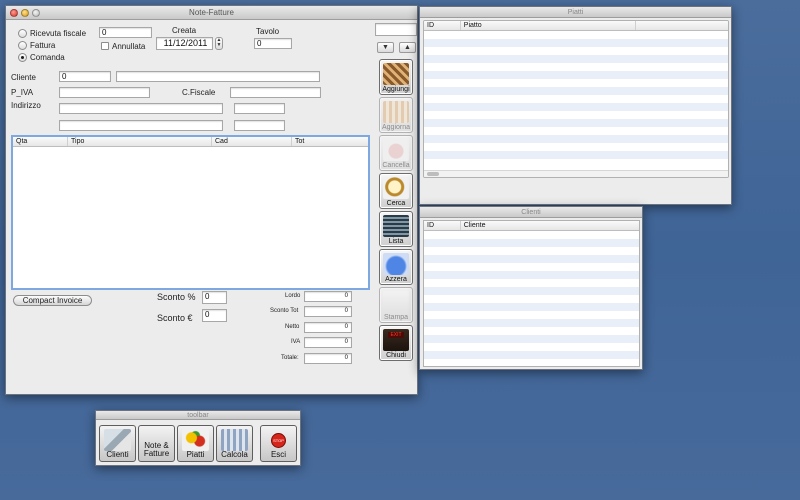 This screenshot has width=800, height=500. I want to click on piatti-table-header: ID Piatto, so click(576, 26).